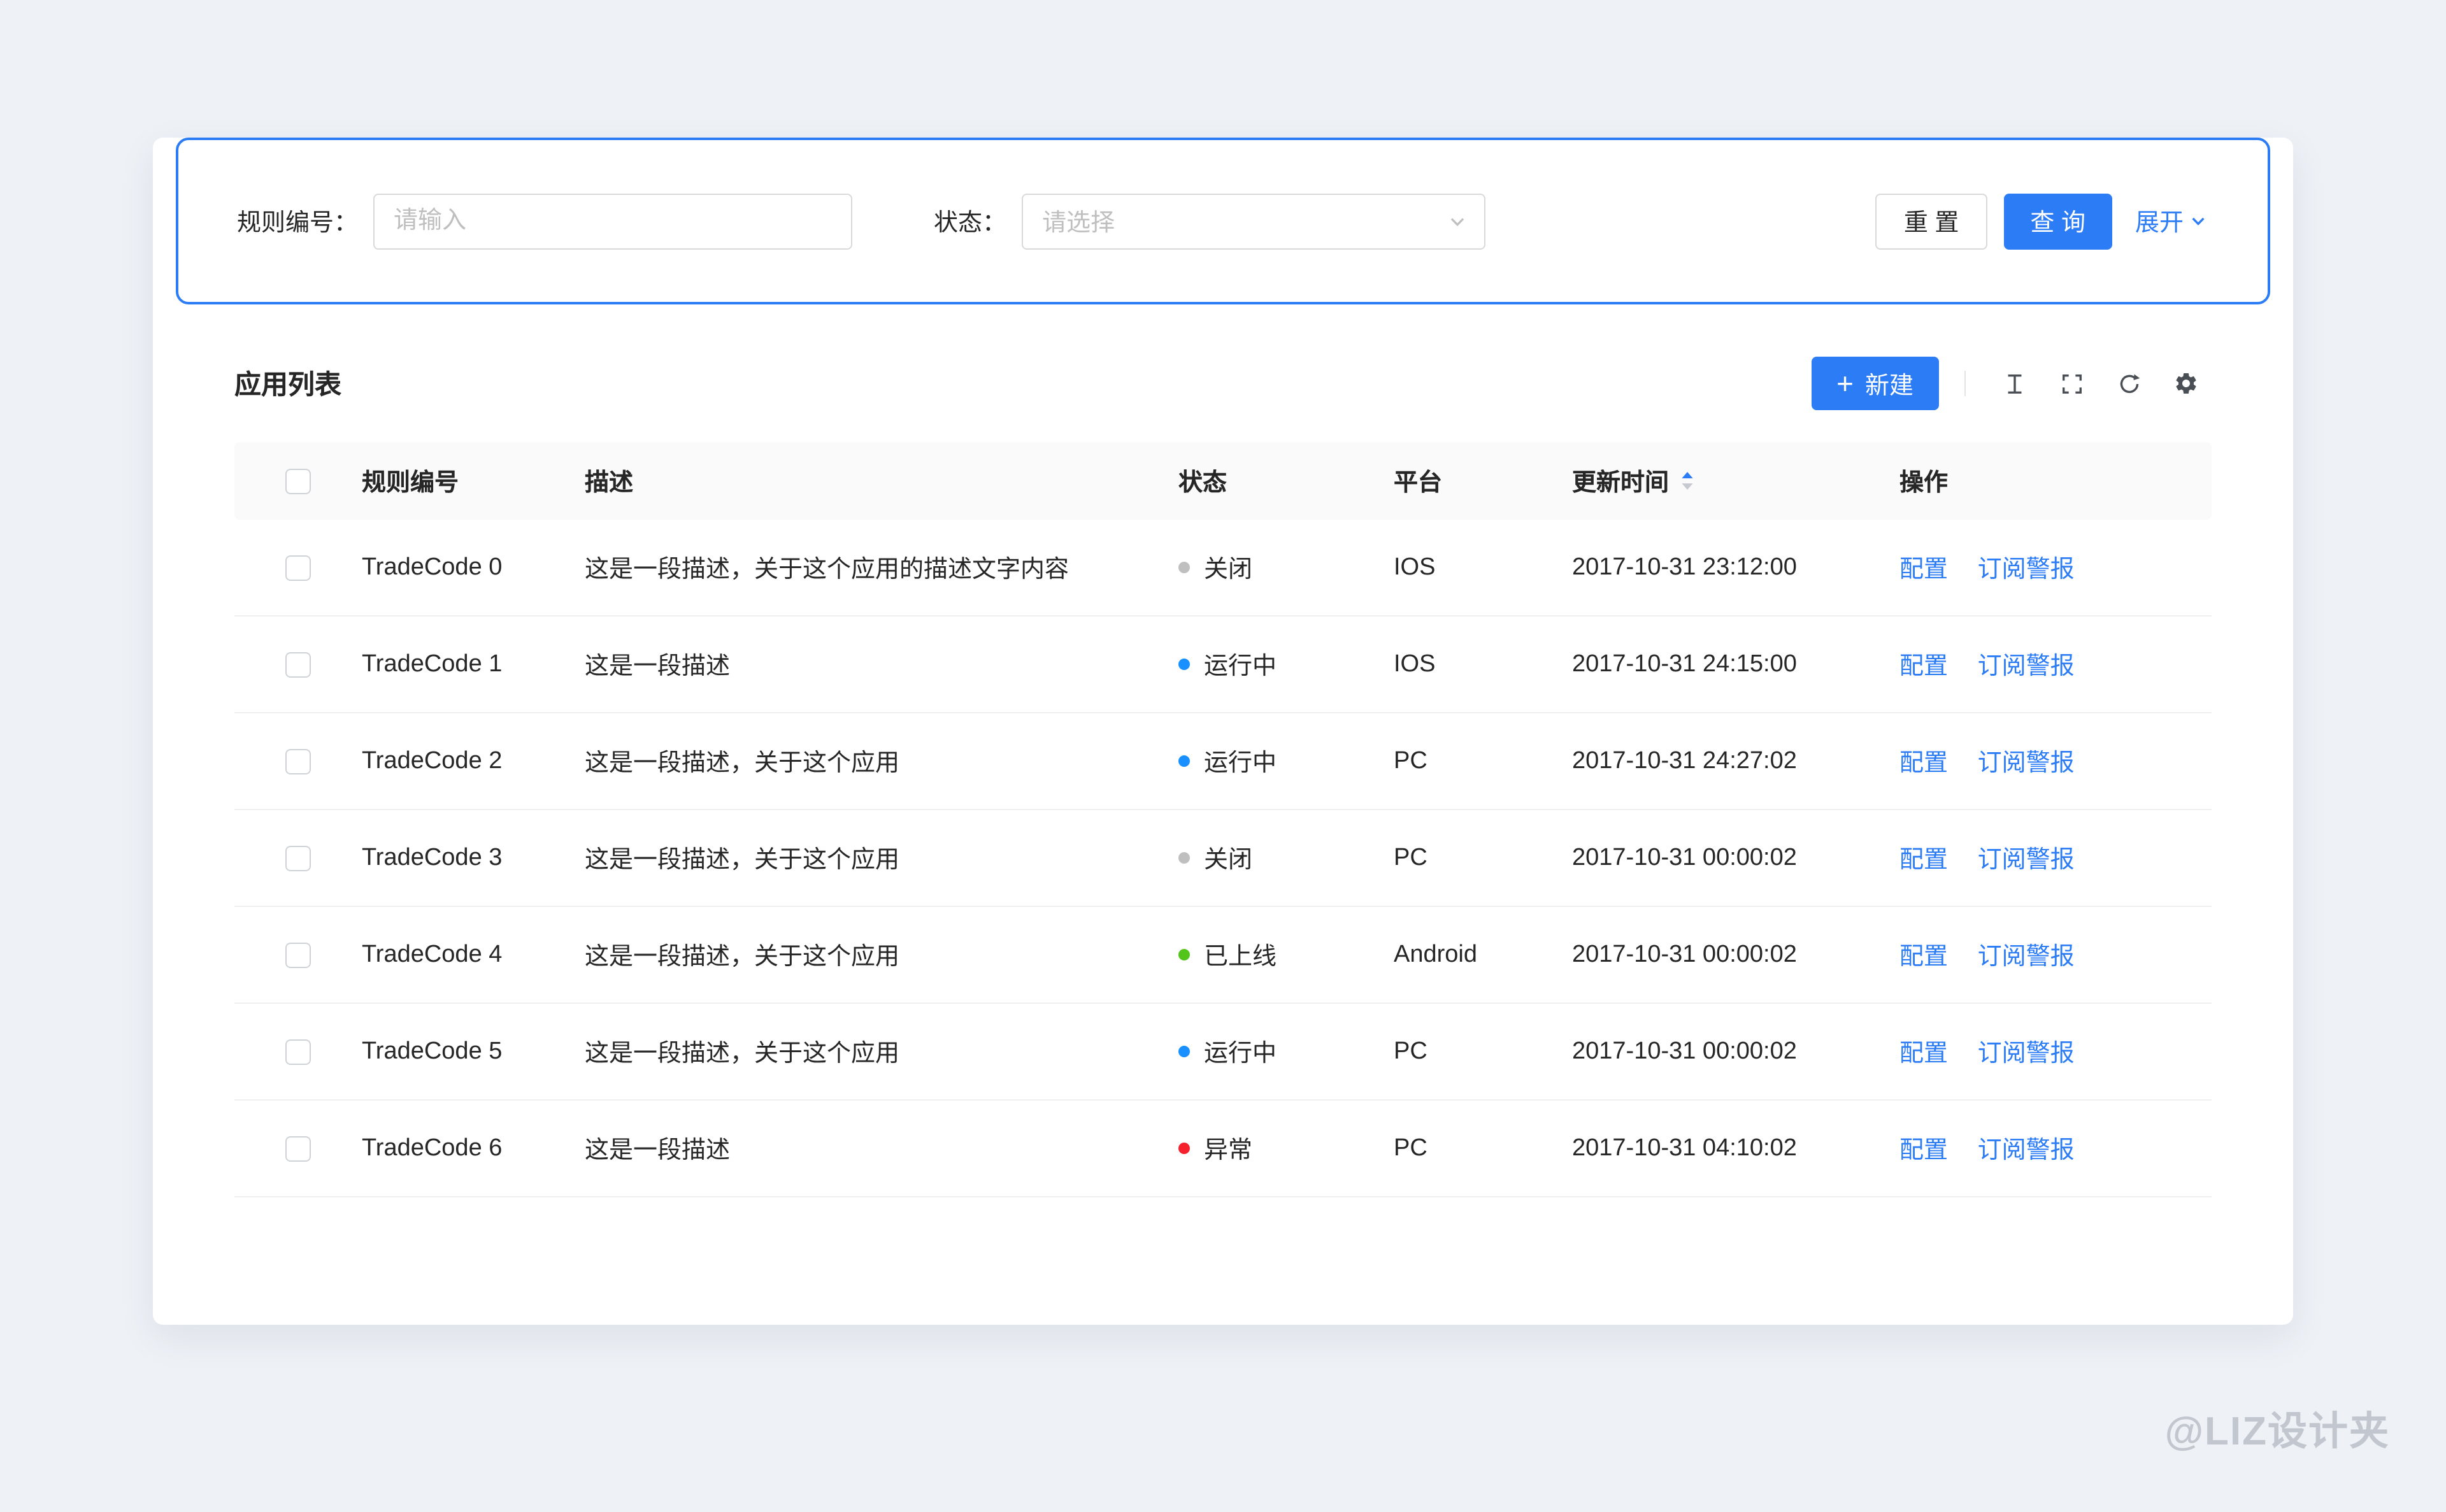 Image resolution: width=2446 pixels, height=1512 pixels. Describe the element at coordinates (970, 223) in the screenshot. I see `status-label: 状态：` at that location.